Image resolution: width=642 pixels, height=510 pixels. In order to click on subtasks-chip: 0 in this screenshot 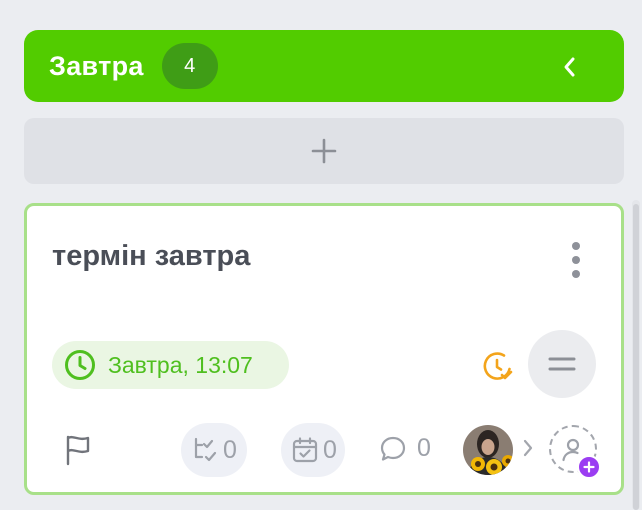, I will do `click(214, 450)`.